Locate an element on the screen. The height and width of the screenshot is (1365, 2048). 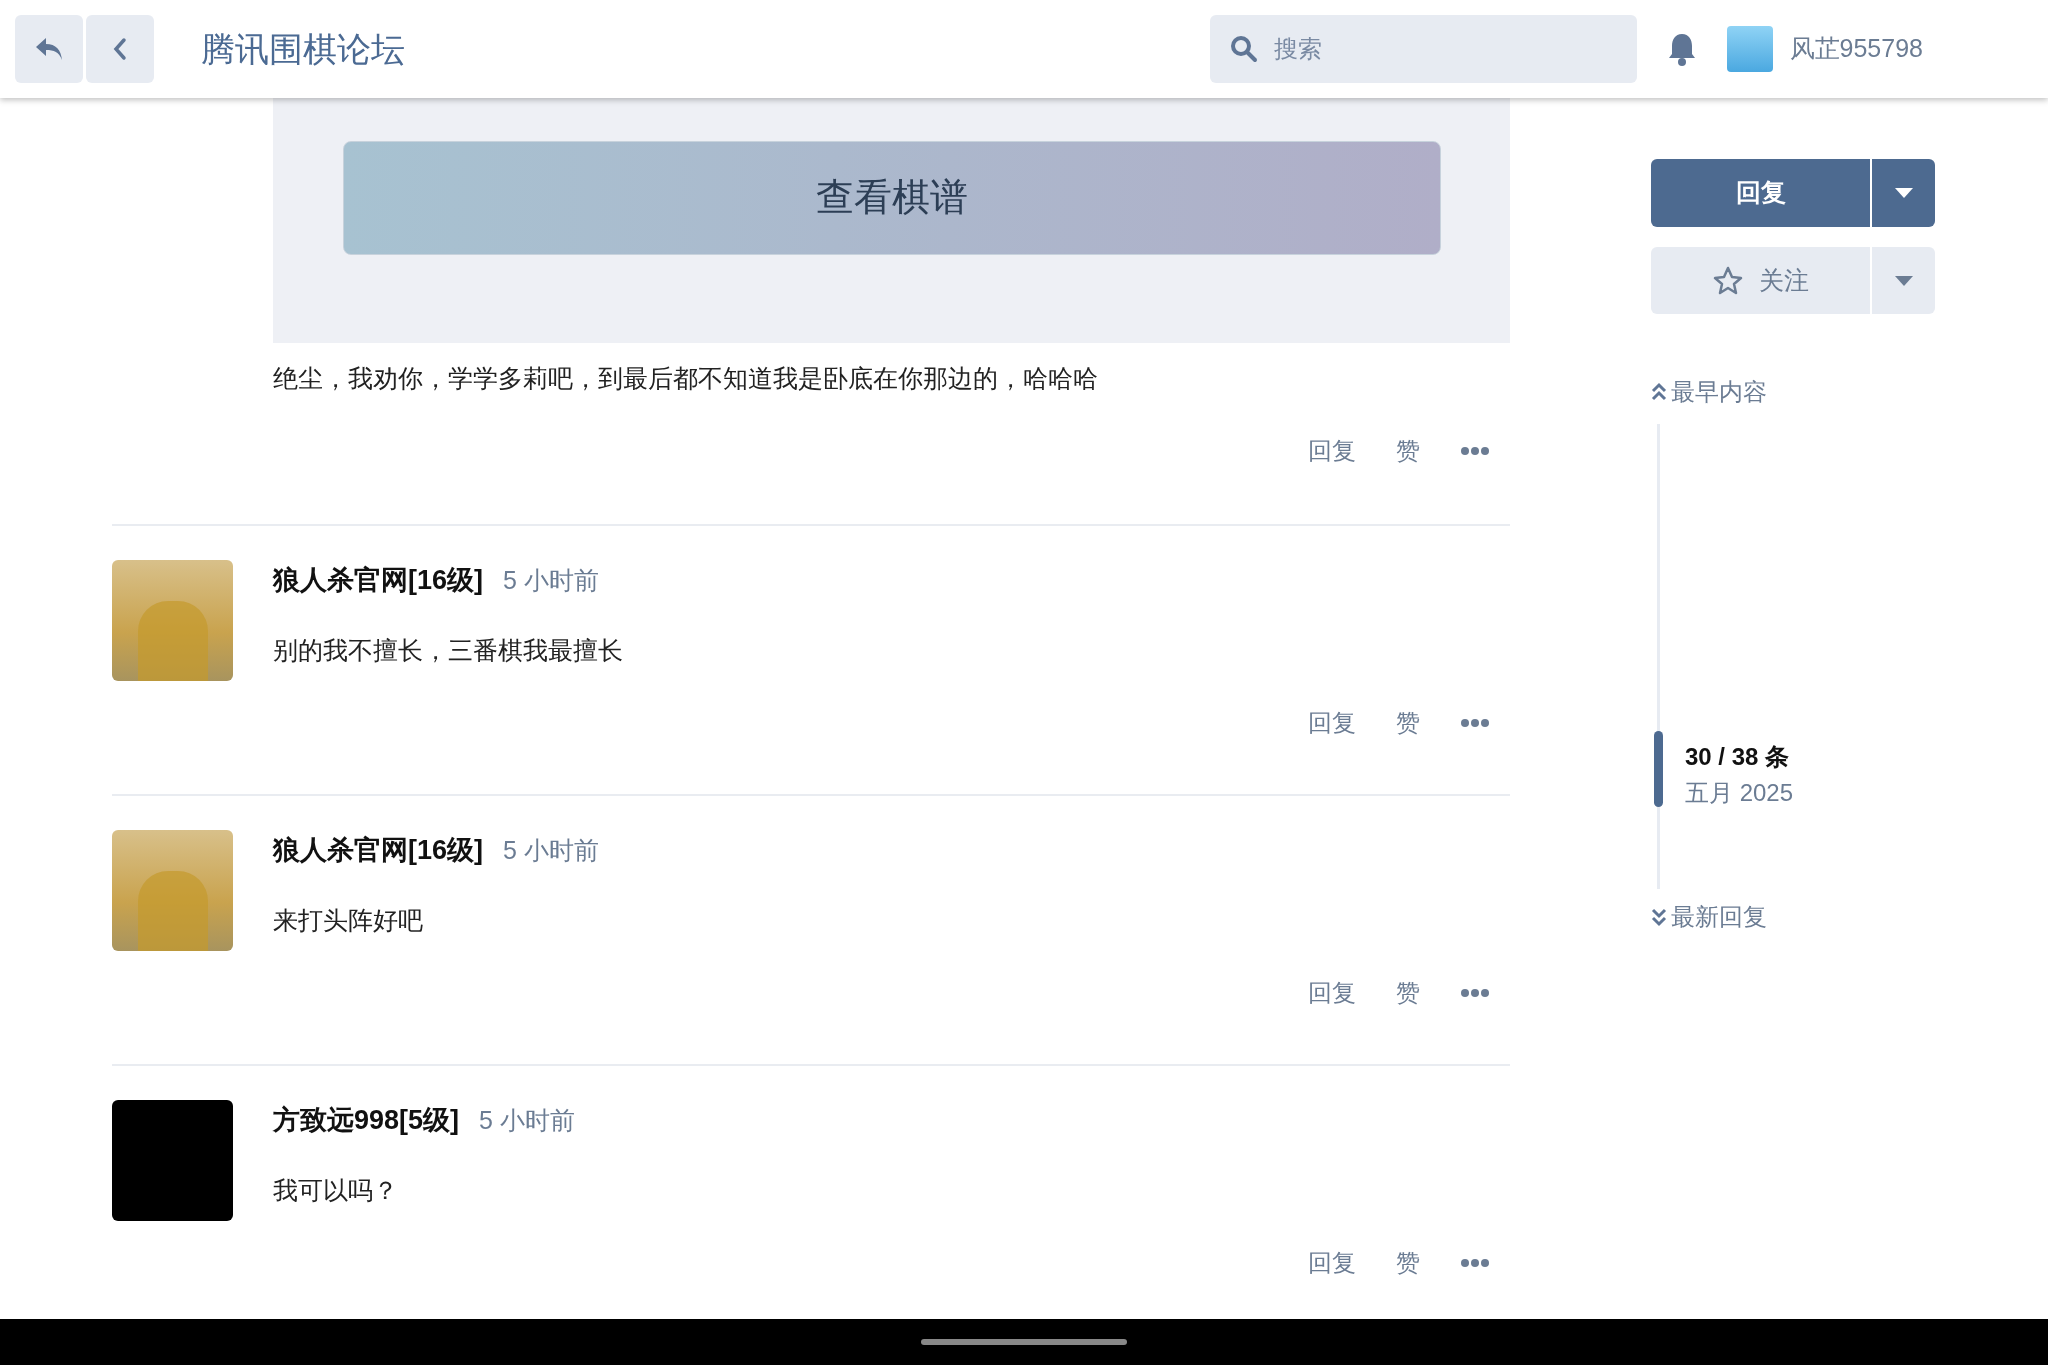
username: 风芷955798 is located at coordinates (1856, 49).